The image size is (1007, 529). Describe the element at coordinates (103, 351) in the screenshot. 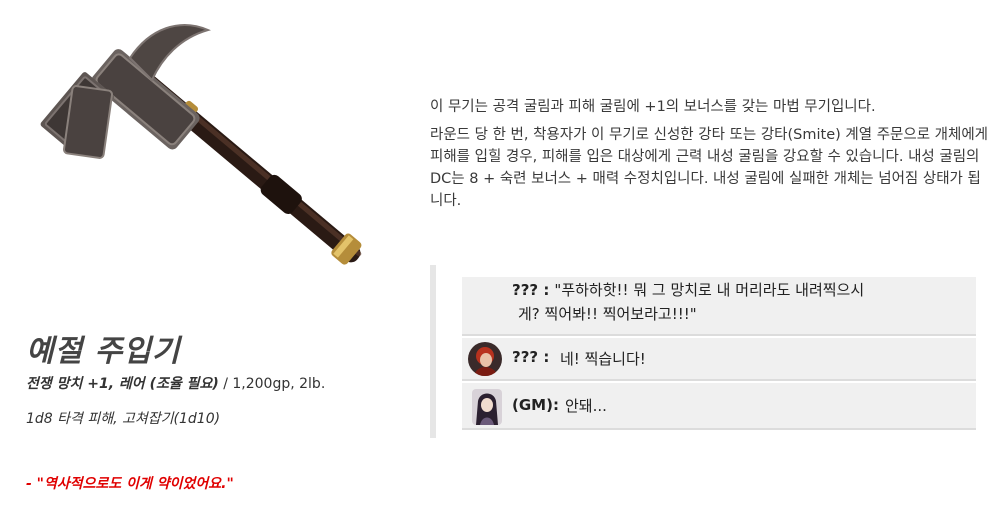

I see `item-title: 예절 주입기` at that location.